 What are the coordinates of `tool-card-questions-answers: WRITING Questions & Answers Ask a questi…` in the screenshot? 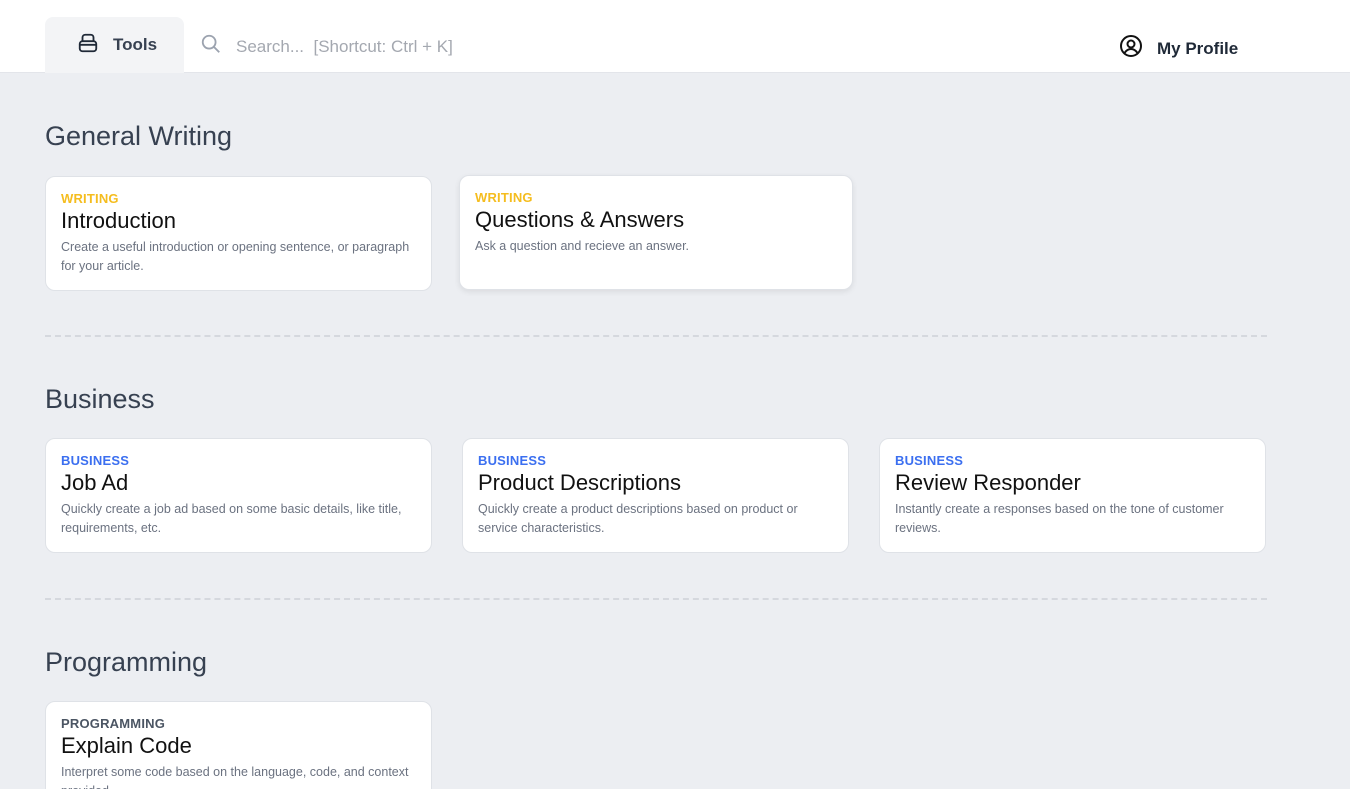 It's located at (656, 232).